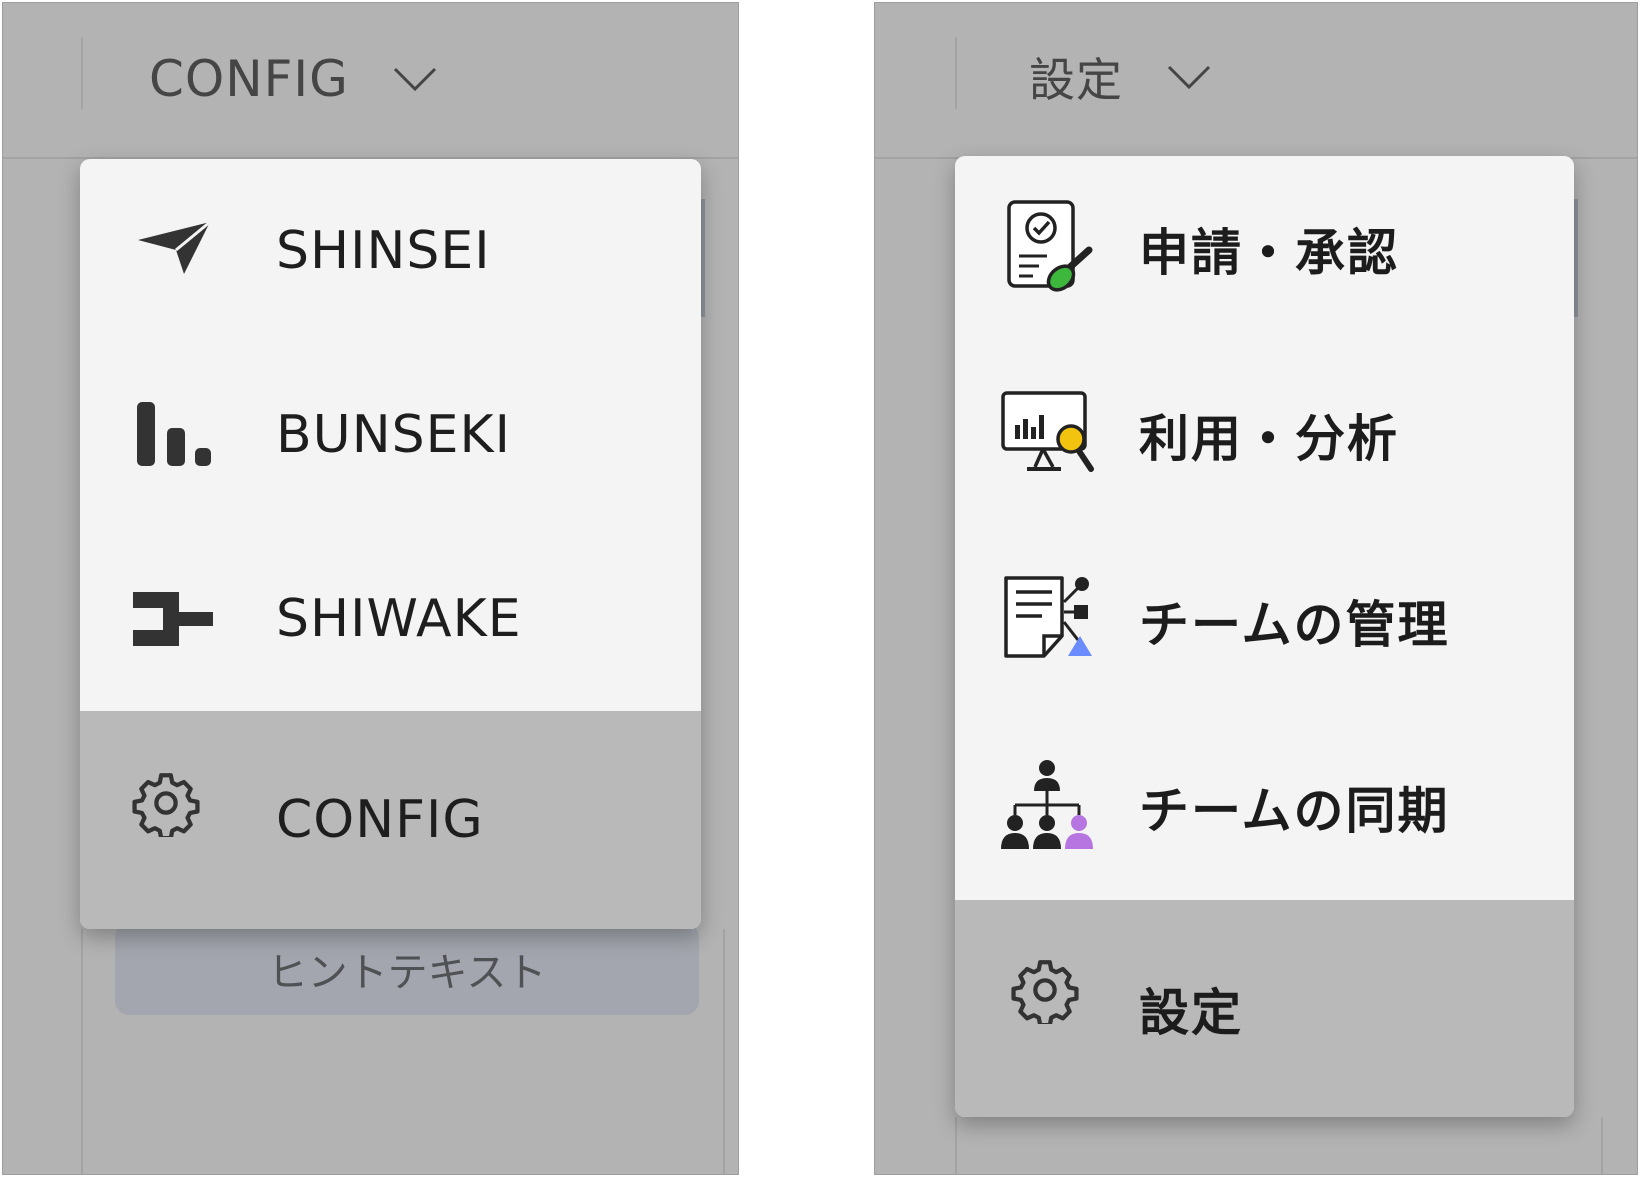 The height and width of the screenshot is (1179, 1640). I want to click on org-chart-icon, so click(1047, 806).